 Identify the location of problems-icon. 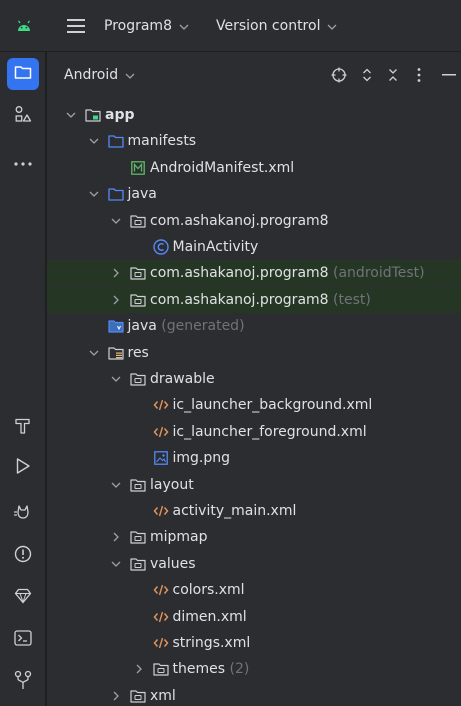
(23, 556).